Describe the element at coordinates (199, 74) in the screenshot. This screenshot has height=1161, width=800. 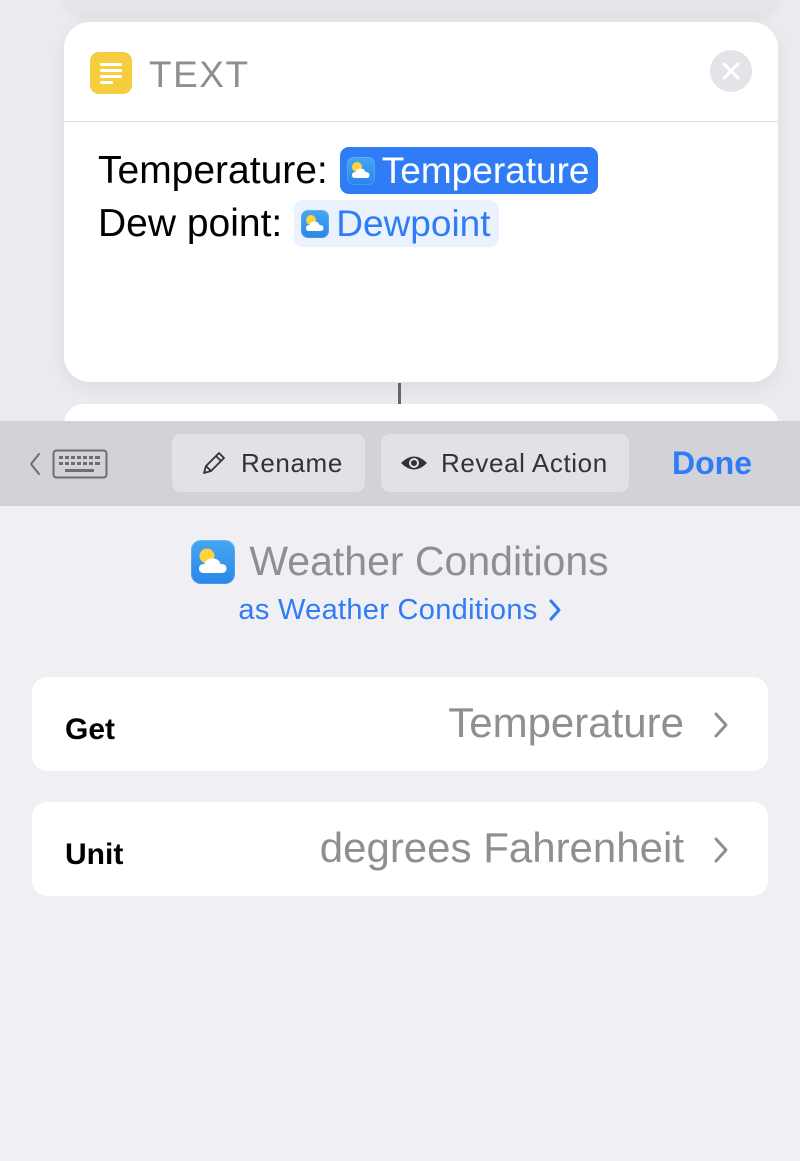
I see `text-action-title: TEXT` at that location.